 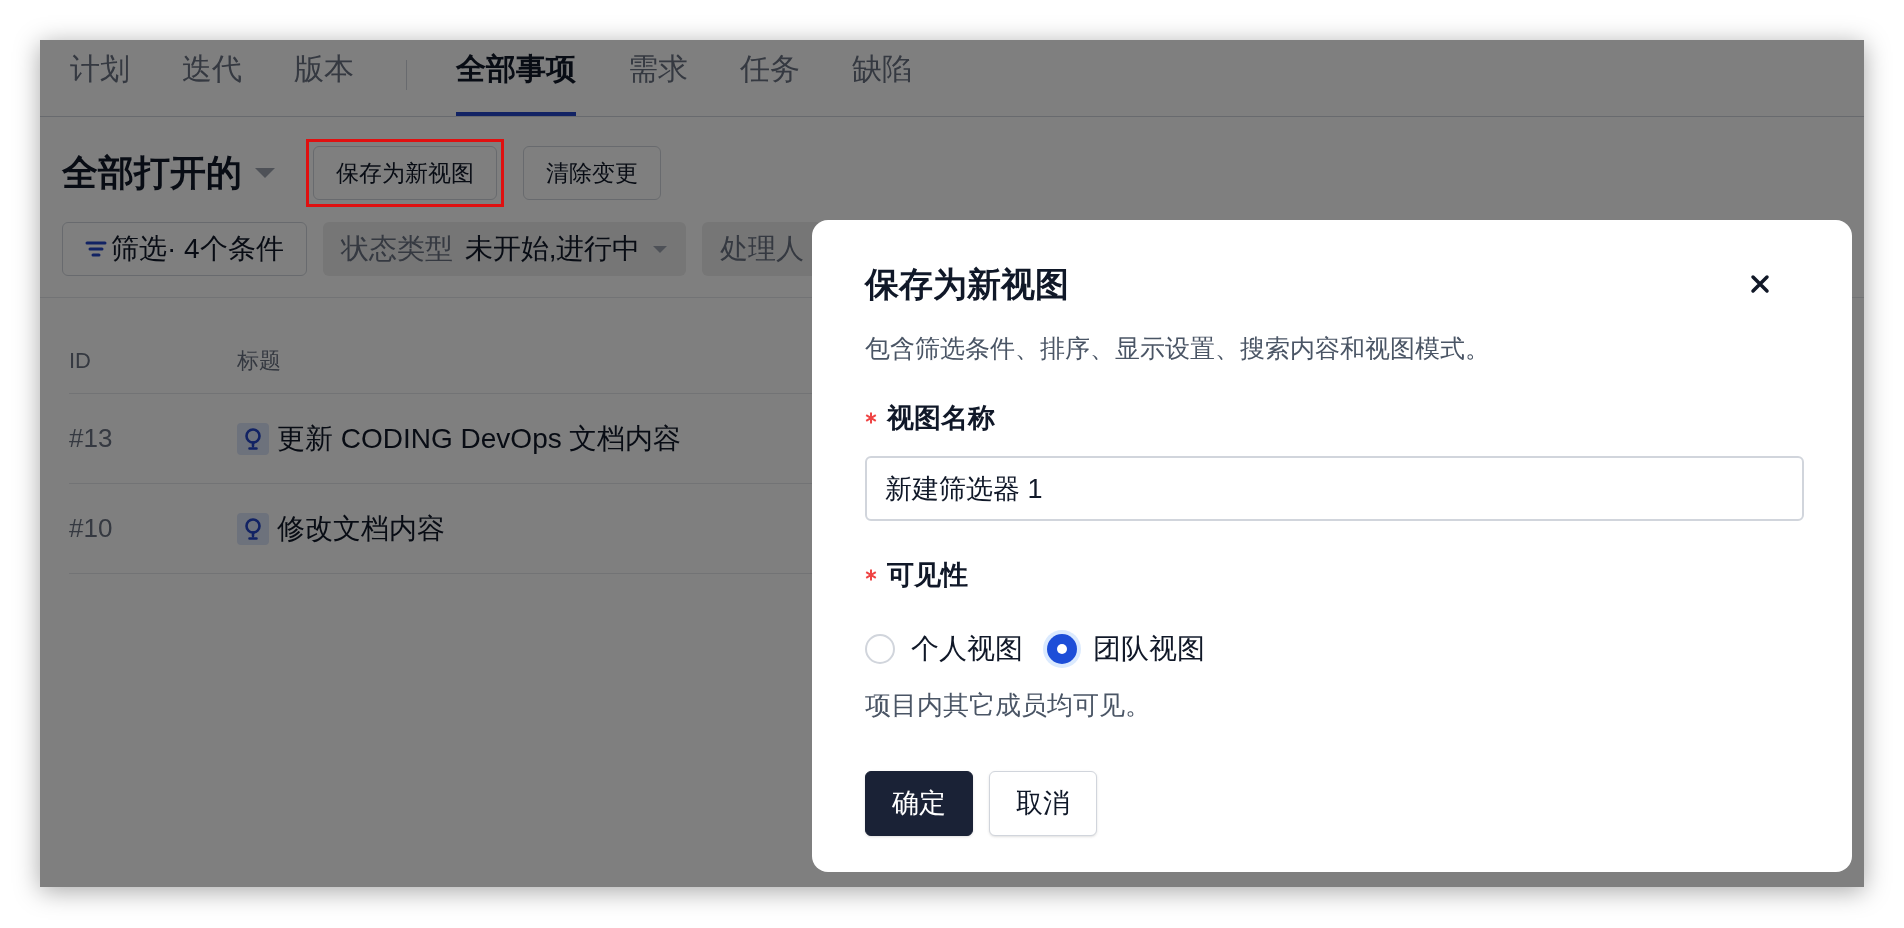 What do you see at coordinates (762, 249) in the screenshot?
I see `filter-name: 处理人` at bounding box center [762, 249].